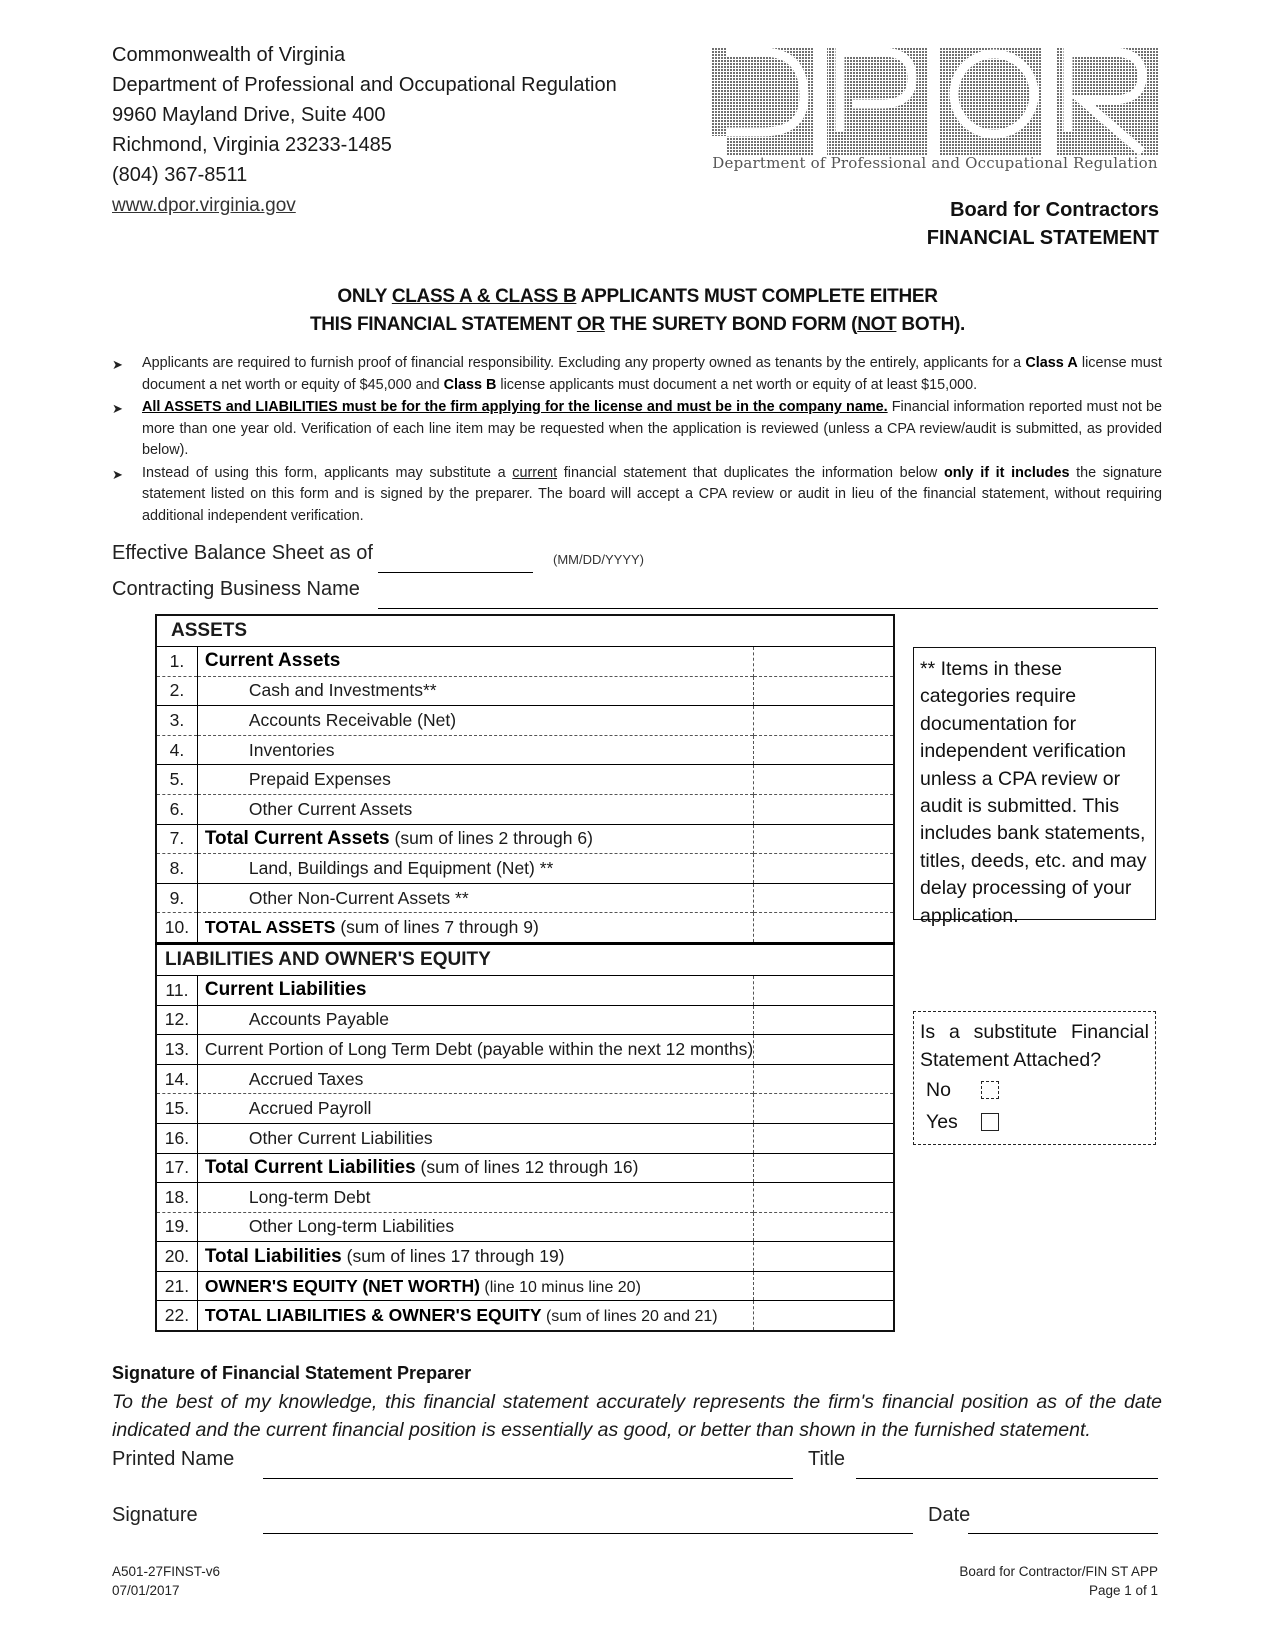 The width and height of the screenshot is (1275, 1650). I want to click on table-row: 19. Other Long-term Liabilities, so click(525, 1226).